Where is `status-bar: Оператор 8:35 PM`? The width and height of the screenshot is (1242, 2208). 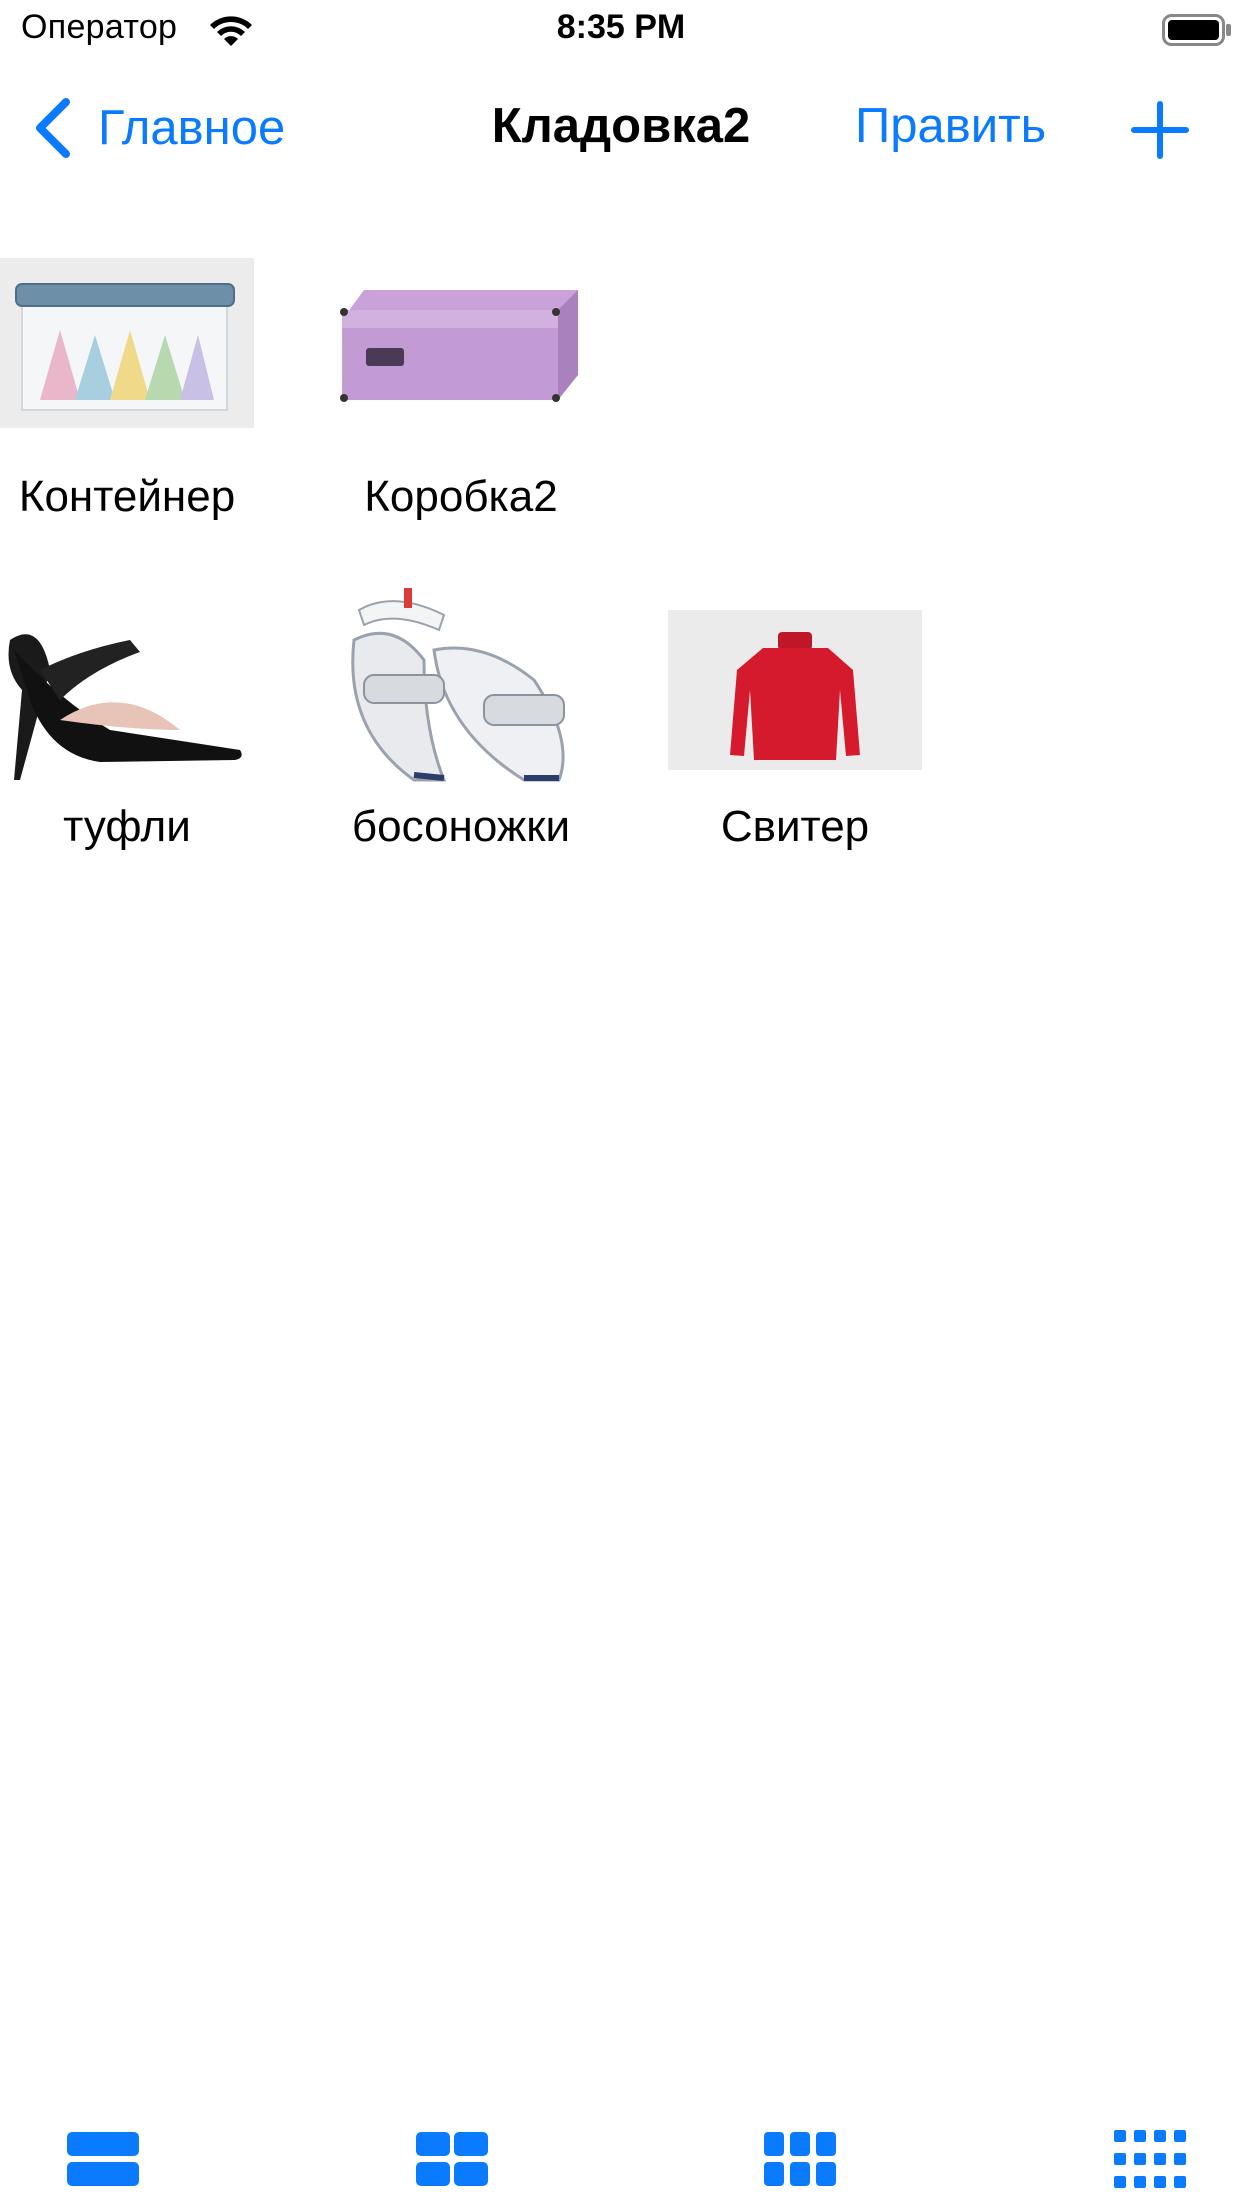 status-bar: Оператор 8:35 PM is located at coordinates (621, 30).